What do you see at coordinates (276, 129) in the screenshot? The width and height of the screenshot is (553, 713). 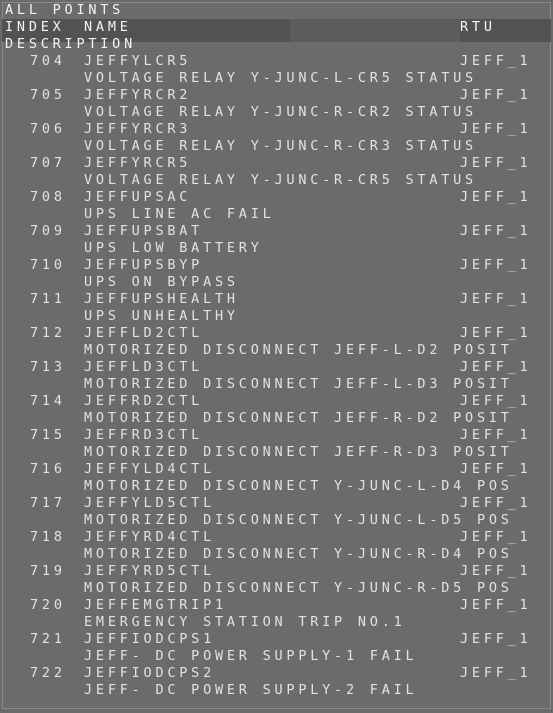 I see `point-row: 706 JEFFYRCR3 JEFF_1` at bounding box center [276, 129].